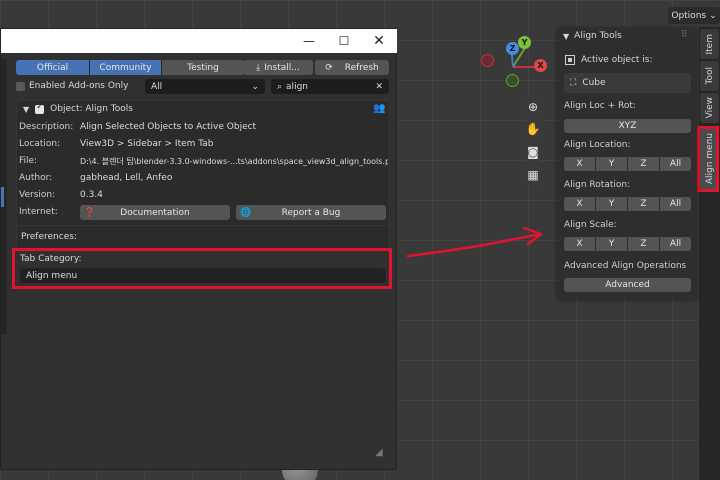  Describe the element at coordinates (708, 159) in the screenshot. I see `align-menu-tab-highlight` at that location.